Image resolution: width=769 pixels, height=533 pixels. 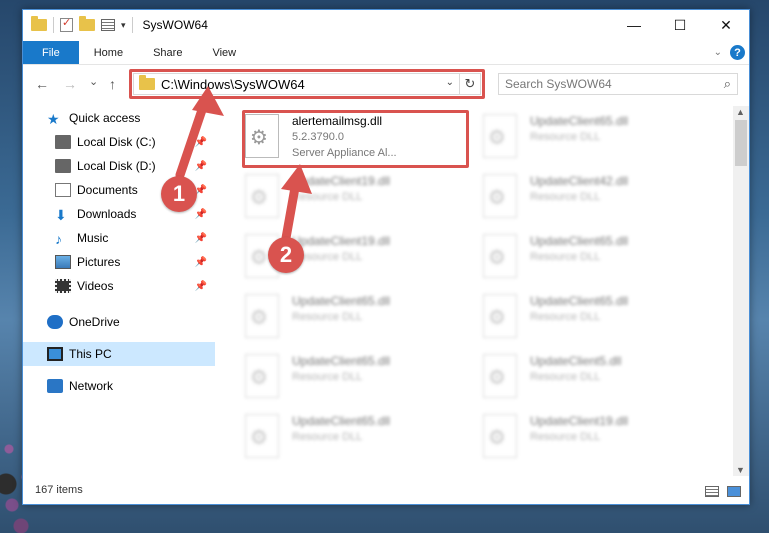 What do you see at coordinates (95, 286) in the screenshot?
I see `sidebar-item-label: Videos` at bounding box center [95, 286].